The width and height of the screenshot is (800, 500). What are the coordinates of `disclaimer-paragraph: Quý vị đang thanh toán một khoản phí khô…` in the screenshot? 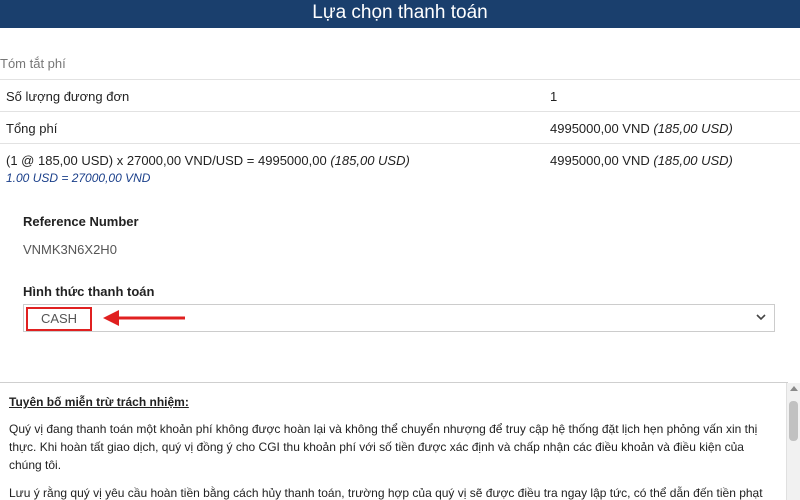 It's located at (383, 447).